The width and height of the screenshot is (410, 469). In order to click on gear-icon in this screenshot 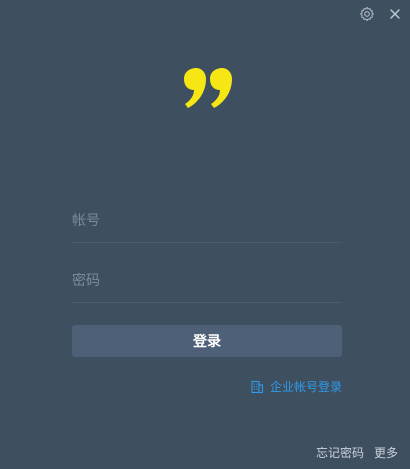, I will do `click(367, 14)`.